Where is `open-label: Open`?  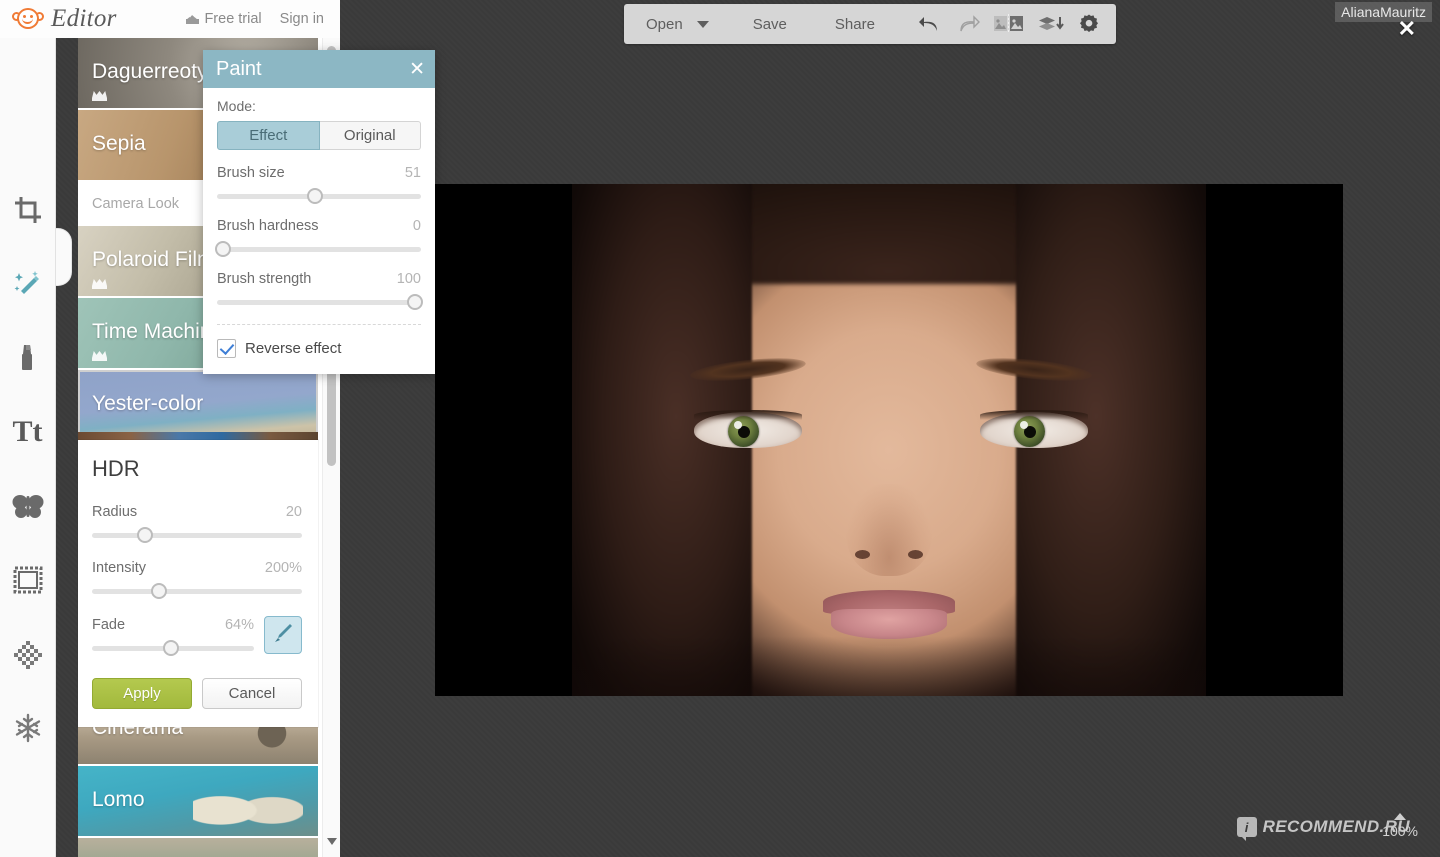
open-label: Open is located at coordinates (664, 24).